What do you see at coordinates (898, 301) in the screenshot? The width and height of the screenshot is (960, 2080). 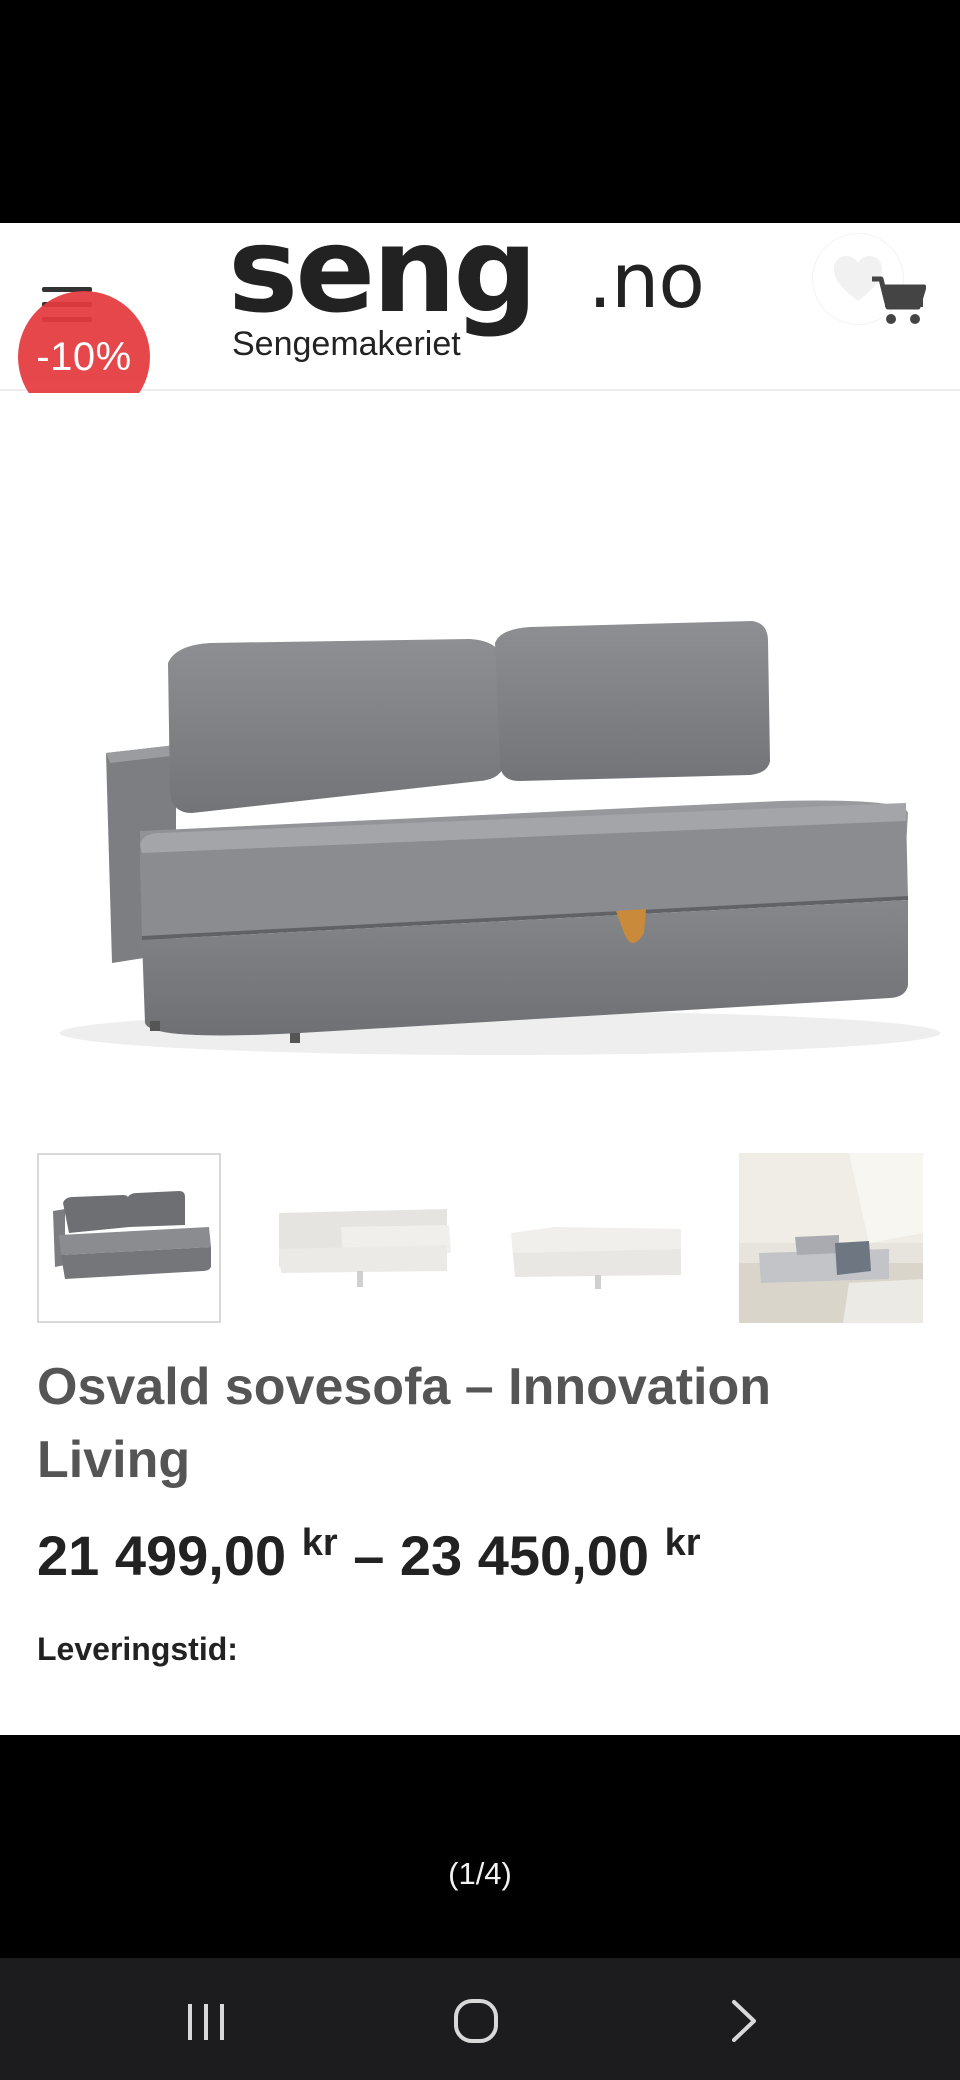 I see `shopping-cart-icon` at bounding box center [898, 301].